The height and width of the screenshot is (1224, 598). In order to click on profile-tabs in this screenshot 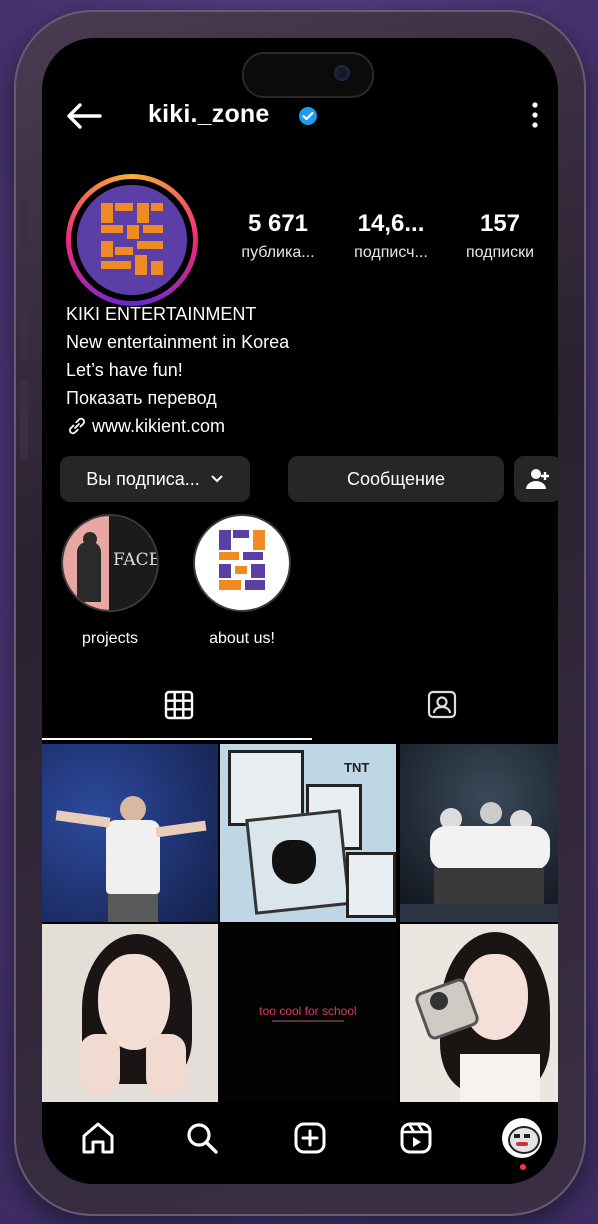, I will do `click(300, 709)`.